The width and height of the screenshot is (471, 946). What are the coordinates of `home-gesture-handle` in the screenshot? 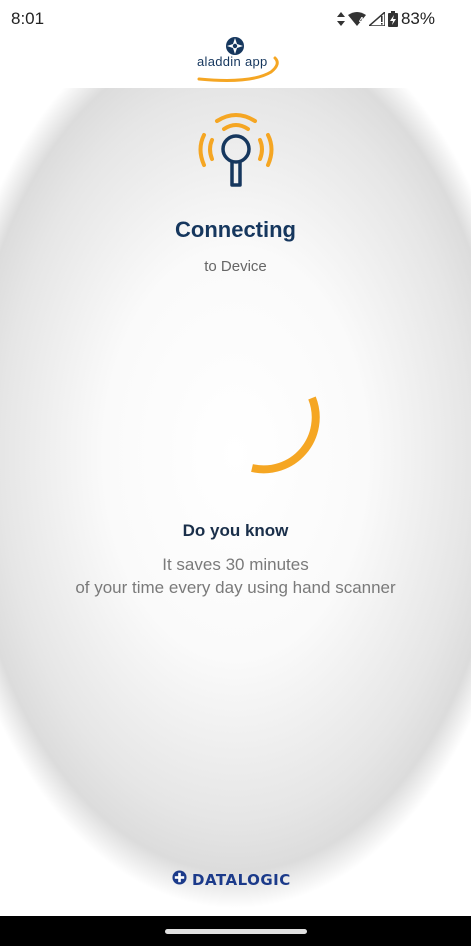 It's located at (236, 931).